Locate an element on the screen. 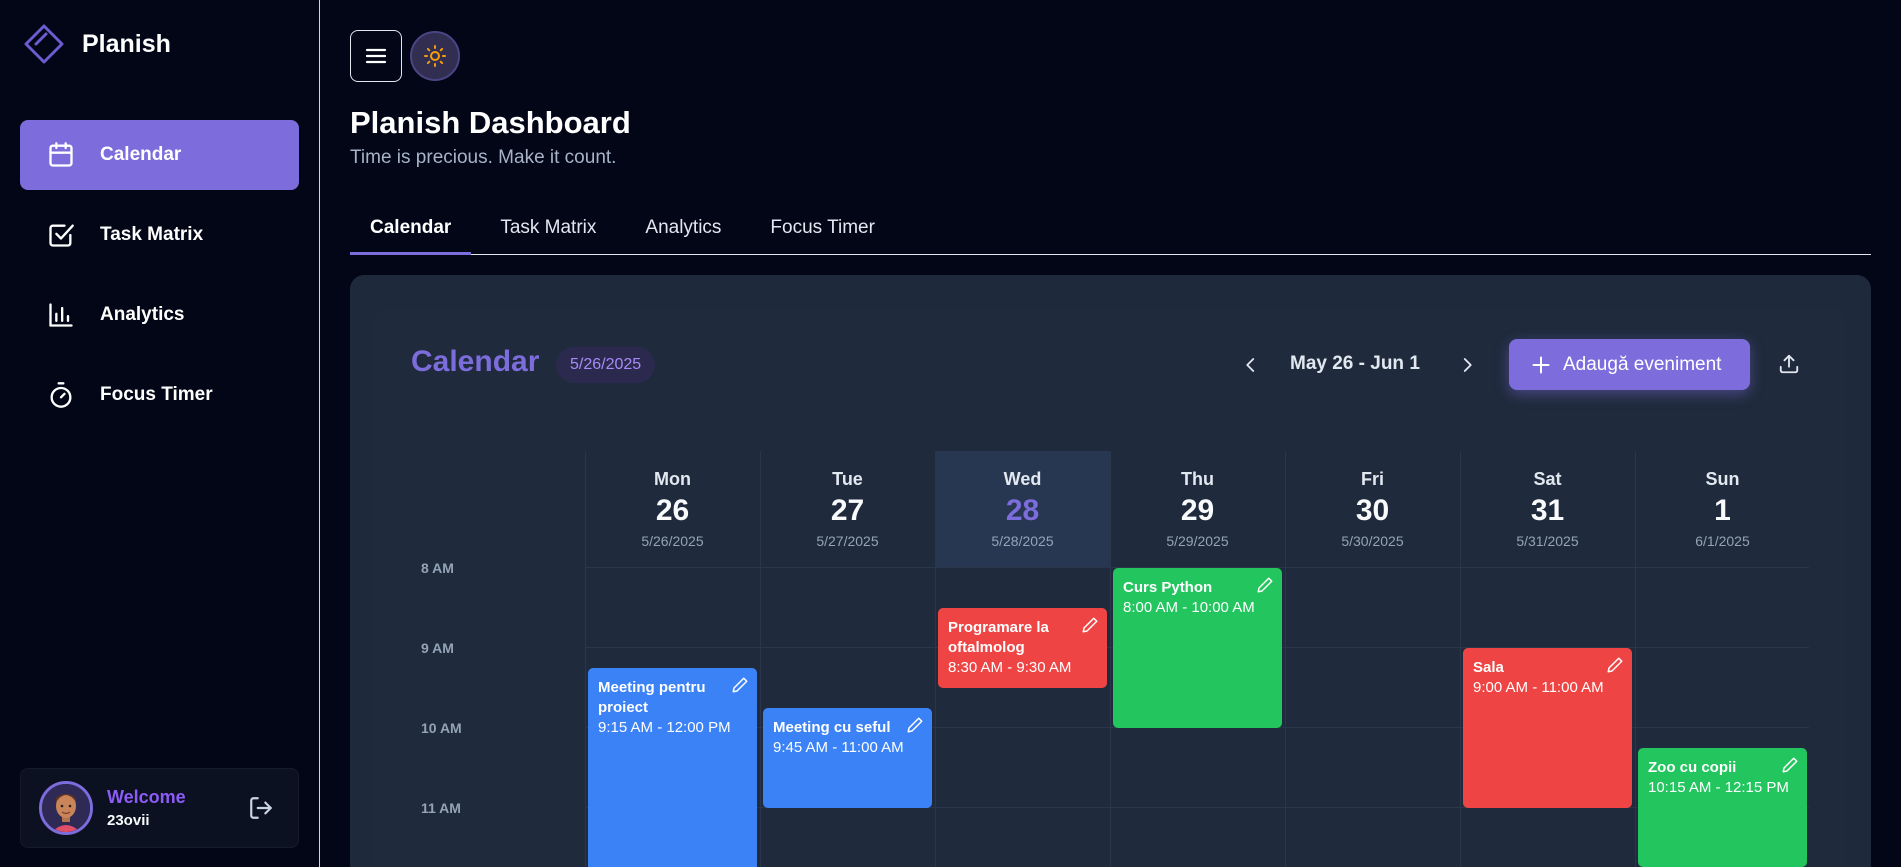 The image size is (1901, 867). logout-icon is located at coordinates (261, 808).